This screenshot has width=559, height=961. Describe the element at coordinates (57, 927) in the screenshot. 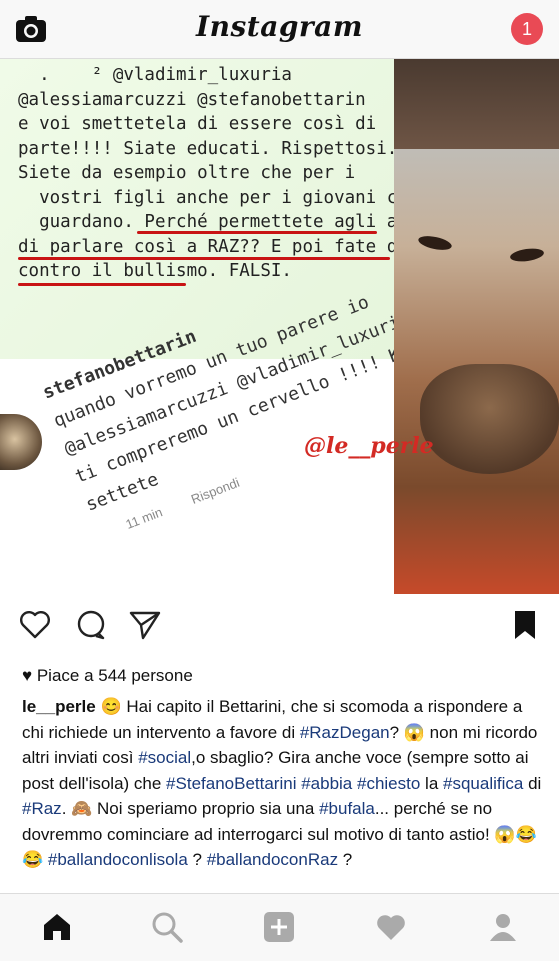

I see `home-icon` at that location.